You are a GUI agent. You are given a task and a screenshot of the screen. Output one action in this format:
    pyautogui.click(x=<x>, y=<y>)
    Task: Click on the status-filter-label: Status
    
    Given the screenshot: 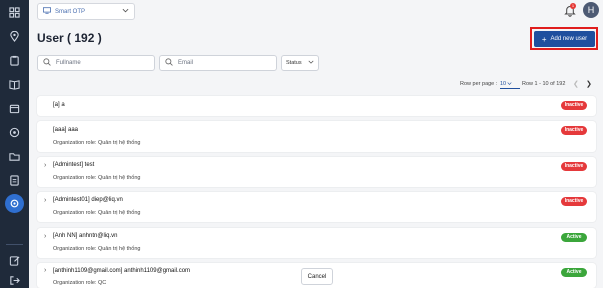 What is the action you would take?
    pyautogui.click(x=294, y=63)
    